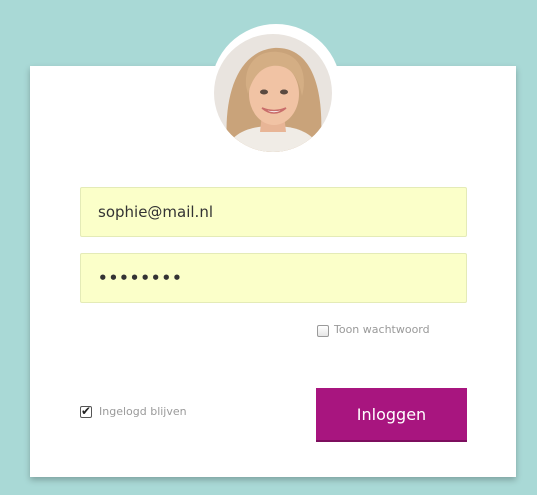 This screenshot has width=537, height=495. I want to click on email-field, so click(273, 212).